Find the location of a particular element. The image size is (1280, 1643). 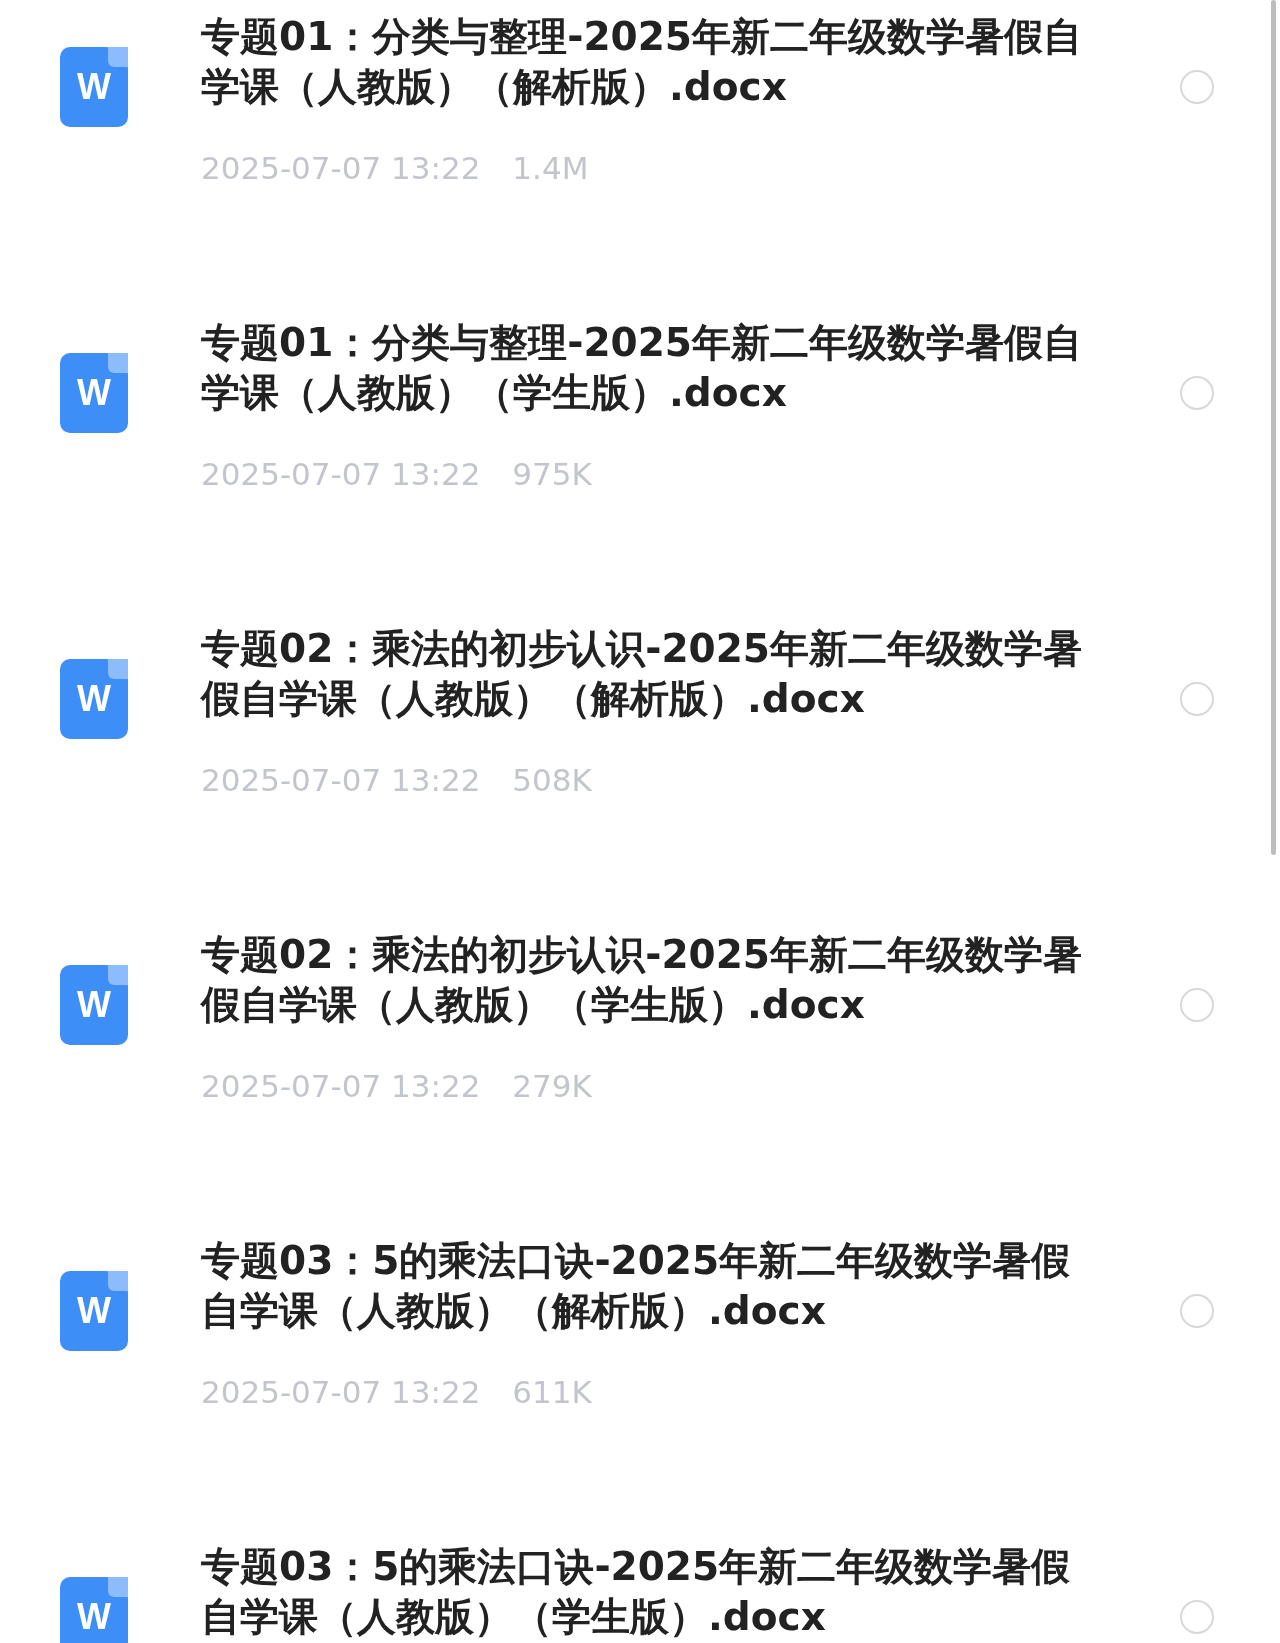

file-size: 1.4M is located at coordinates (550, 168).